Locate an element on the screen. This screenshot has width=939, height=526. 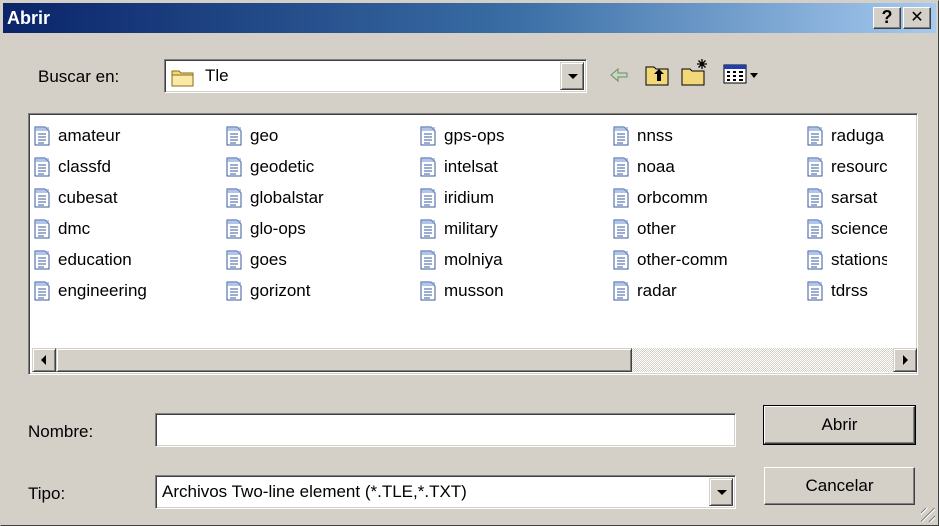
lookin-value: Tle is located at coordinates (217, 75).